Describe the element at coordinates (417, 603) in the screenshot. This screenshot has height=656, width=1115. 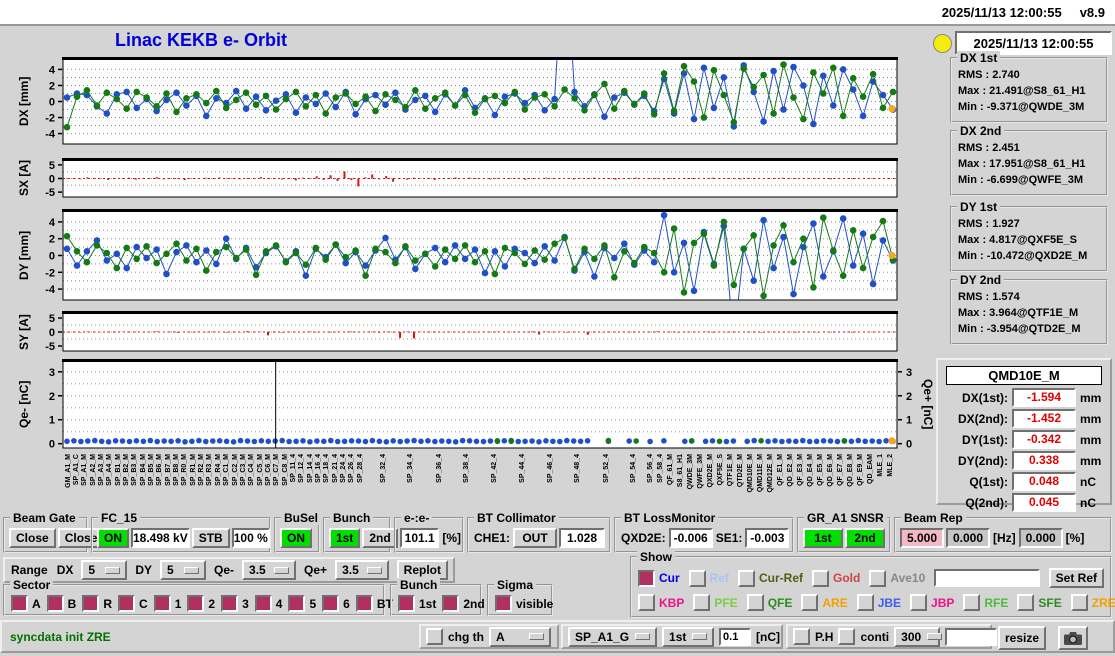
I see `bunch-checkbox-1st: 1st` at that location.